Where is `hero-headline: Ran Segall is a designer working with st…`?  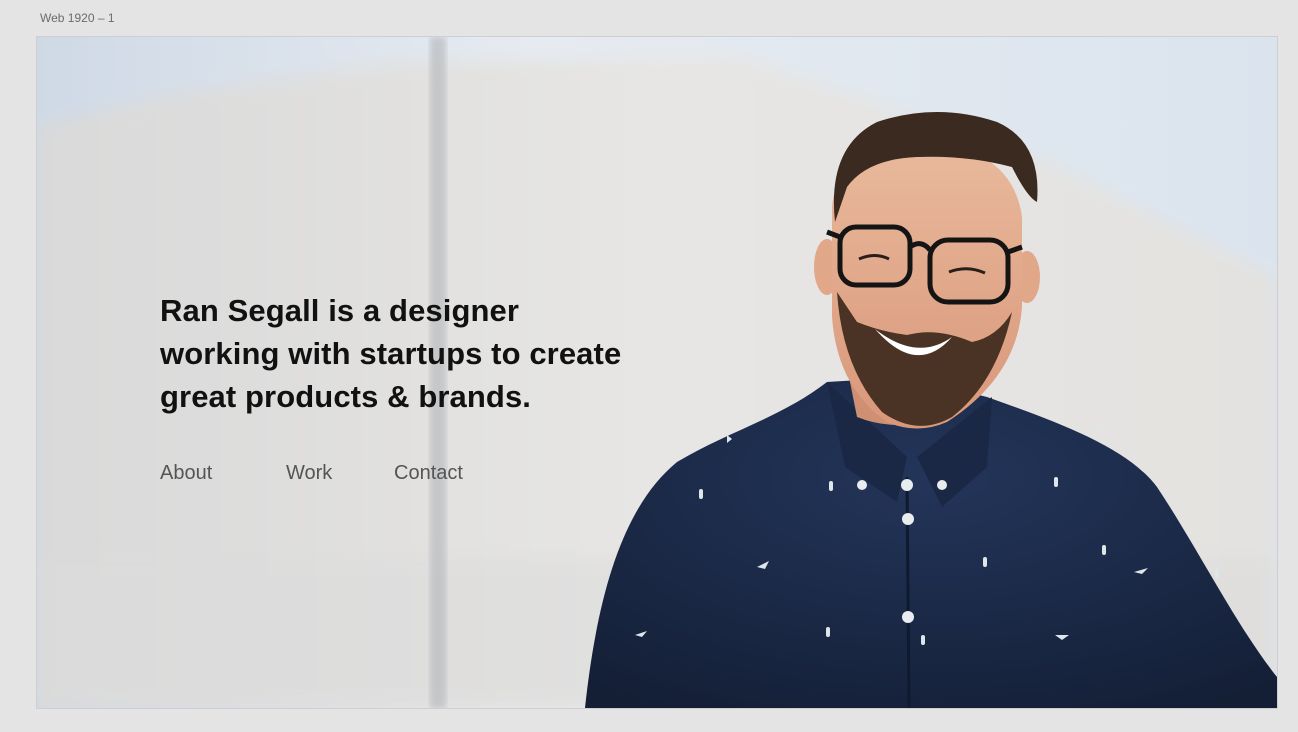 hero-headline: Ran Segall is a designer working with st… is located at coordinates (440, 353).